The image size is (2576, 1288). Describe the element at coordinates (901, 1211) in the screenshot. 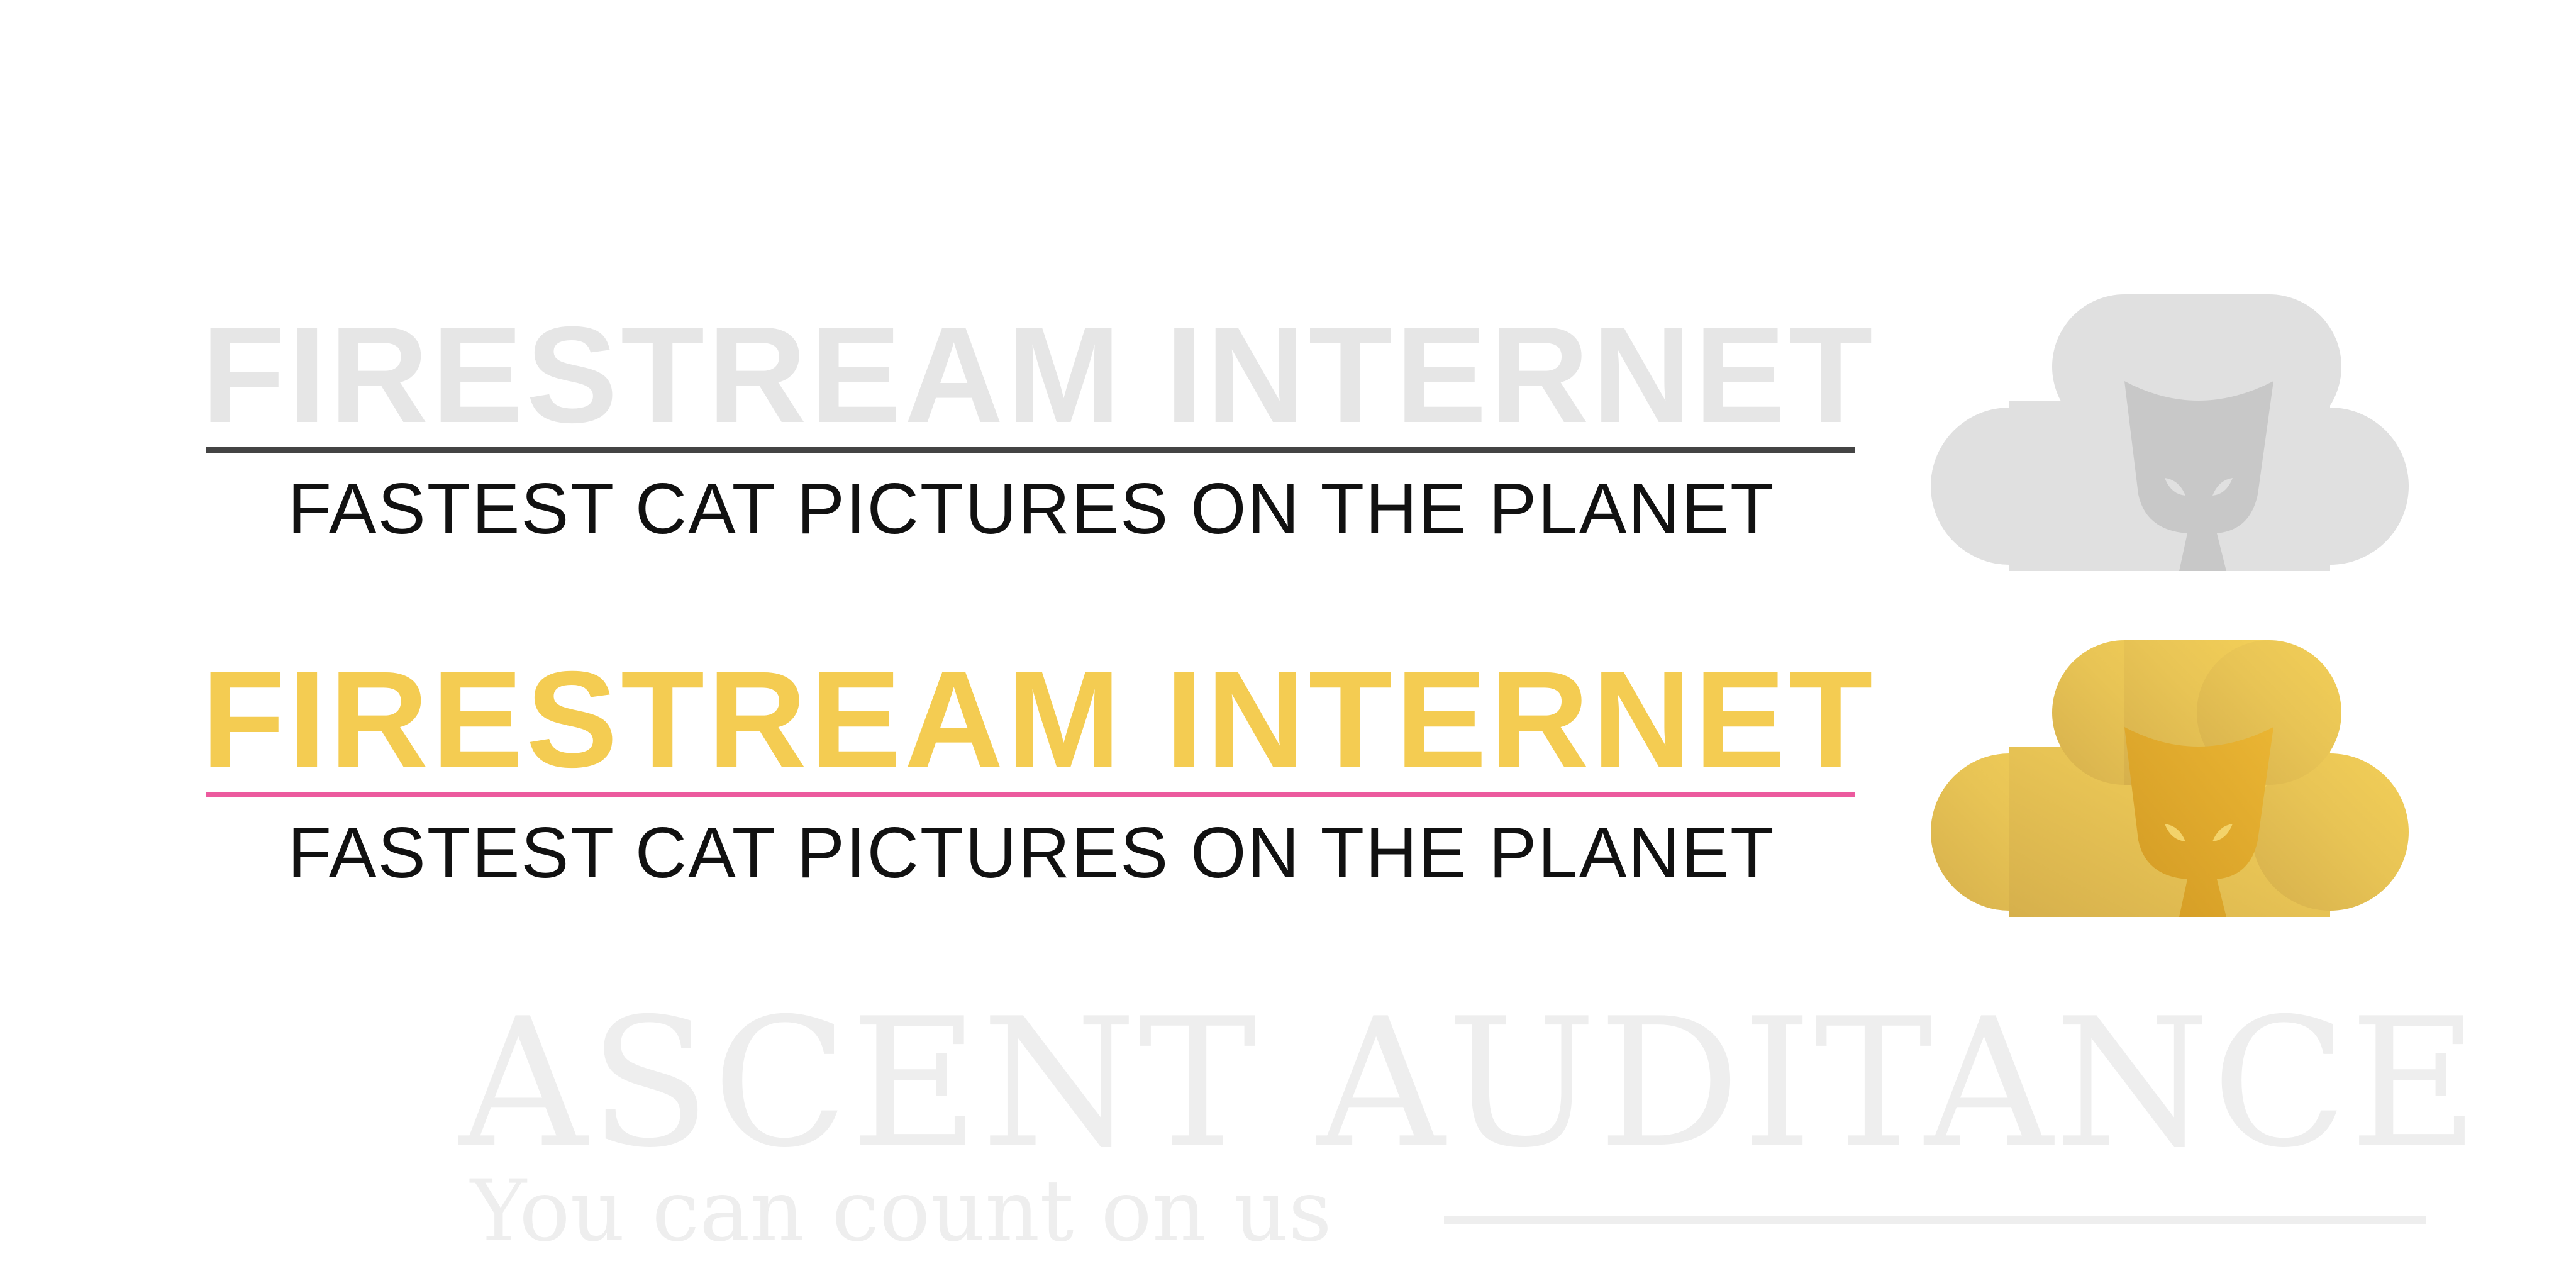

I see `ascent-tagline: You can count on us` at that location.